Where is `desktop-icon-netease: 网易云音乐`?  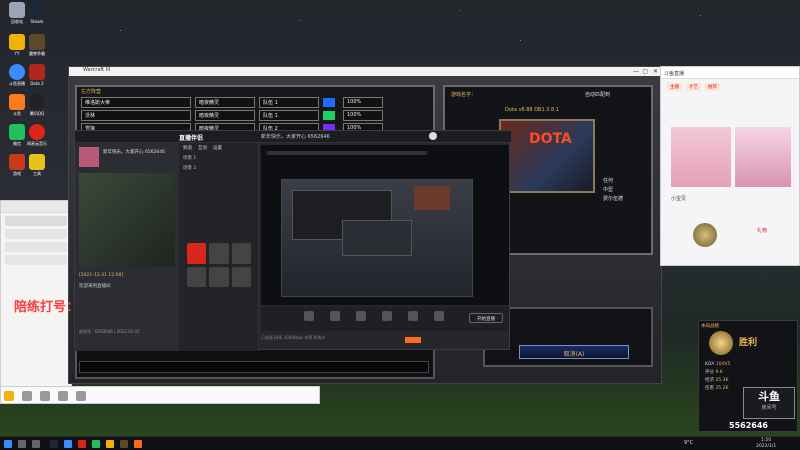 desktop-icon-netease: 网易云音乐 is located at coordinates (37, 135).